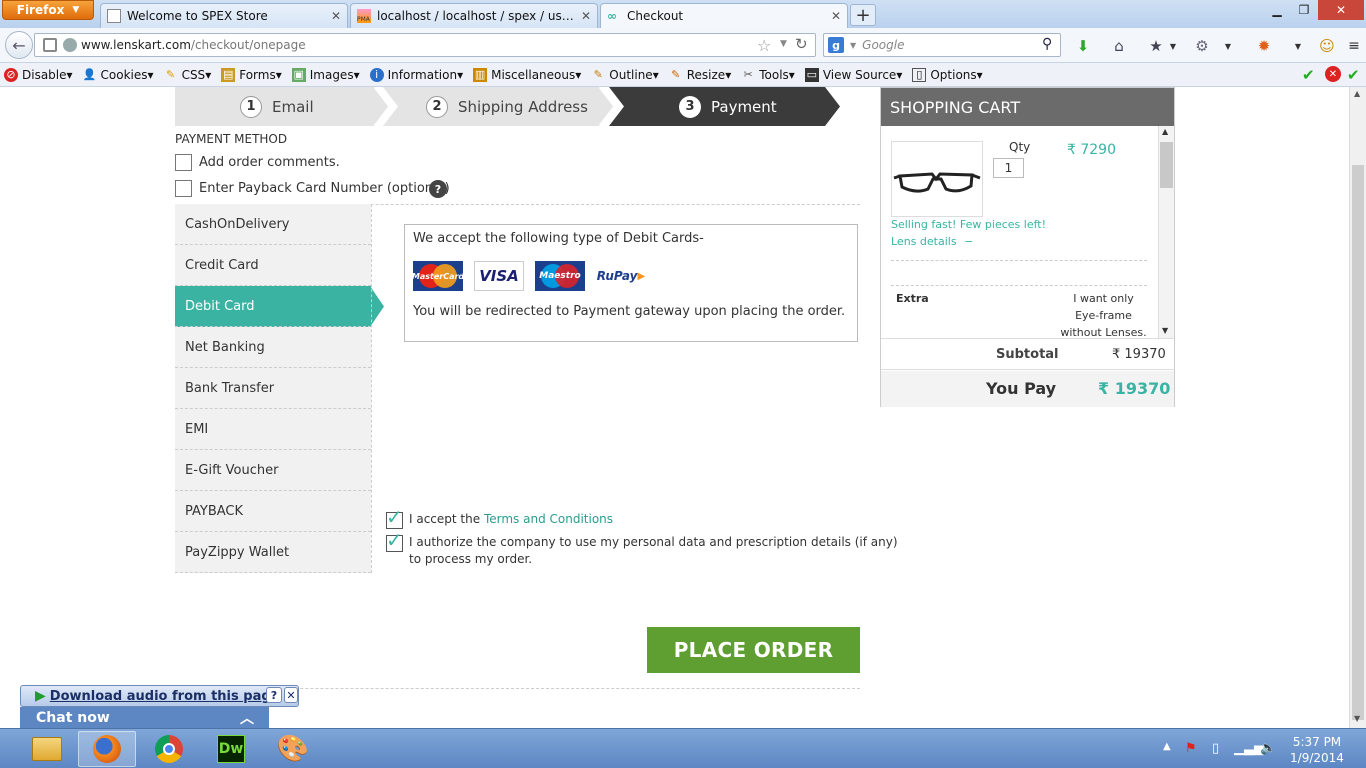 This screenshot has height=768, width=1366. I want to click on cart-scrollbar: ▲ ▼, so click(1166, 232).